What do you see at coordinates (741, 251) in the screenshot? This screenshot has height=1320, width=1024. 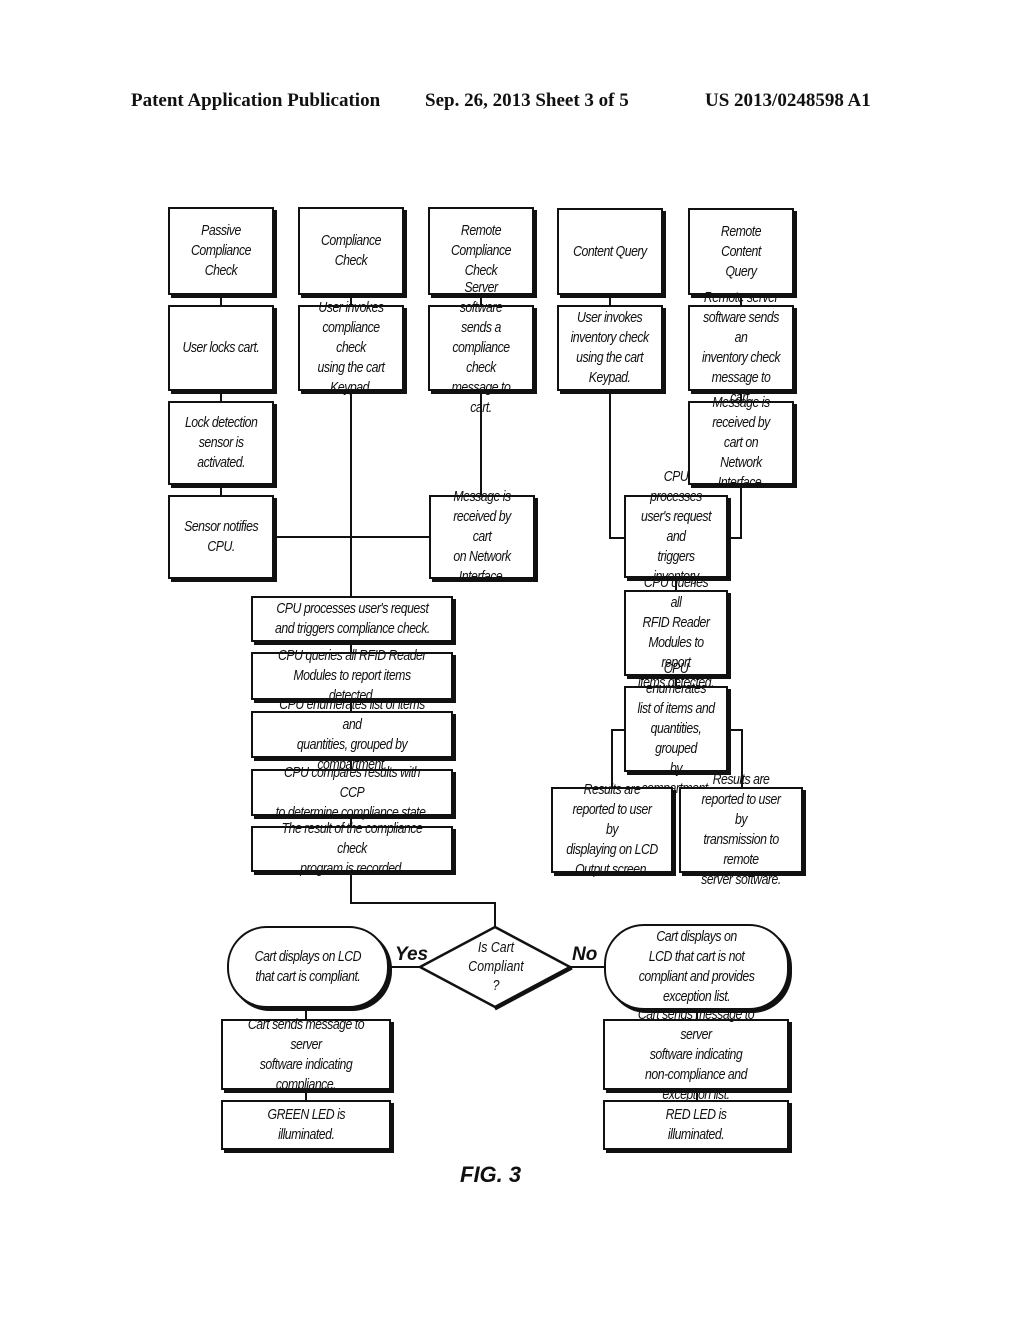 I see `remote-content-query-box: Remote Content Query` at bounding box center [741, 251].